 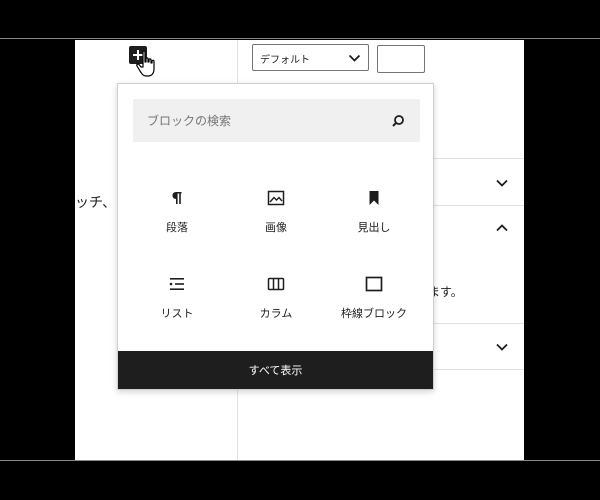 I want to click on list-icon, so click(x=176, y=284).